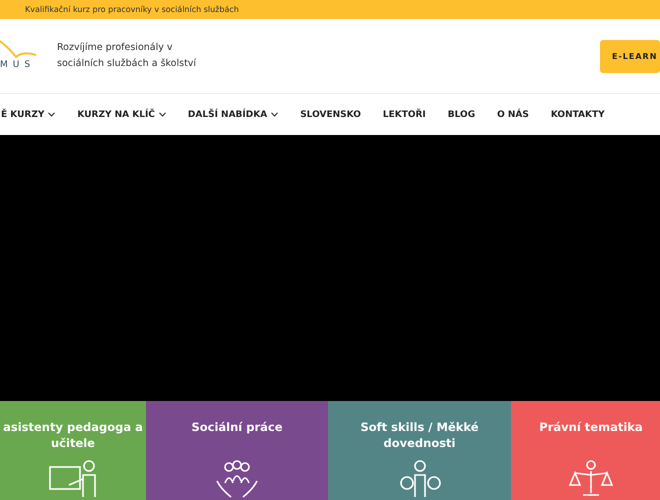  Describe the element at coordinates (330, 115) in the screenshot. I see `nav-link: SLOVENSKO` at that location.